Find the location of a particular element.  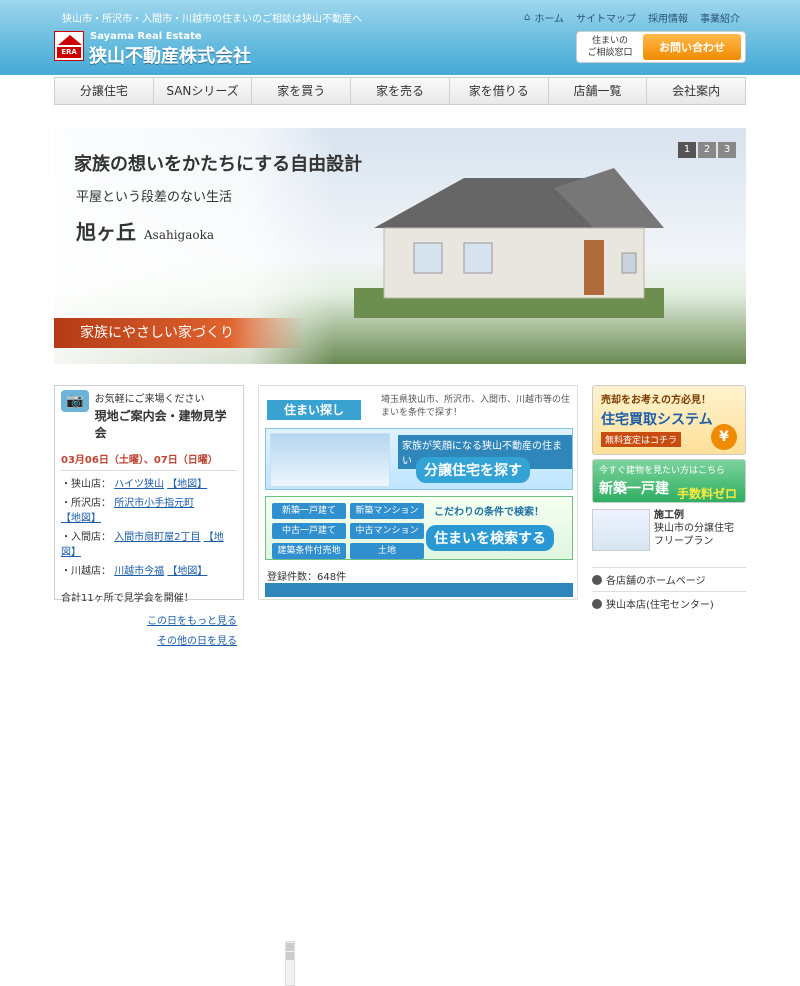

top-link-home: ⌂ ホーム is located at coordinates (544, 17).